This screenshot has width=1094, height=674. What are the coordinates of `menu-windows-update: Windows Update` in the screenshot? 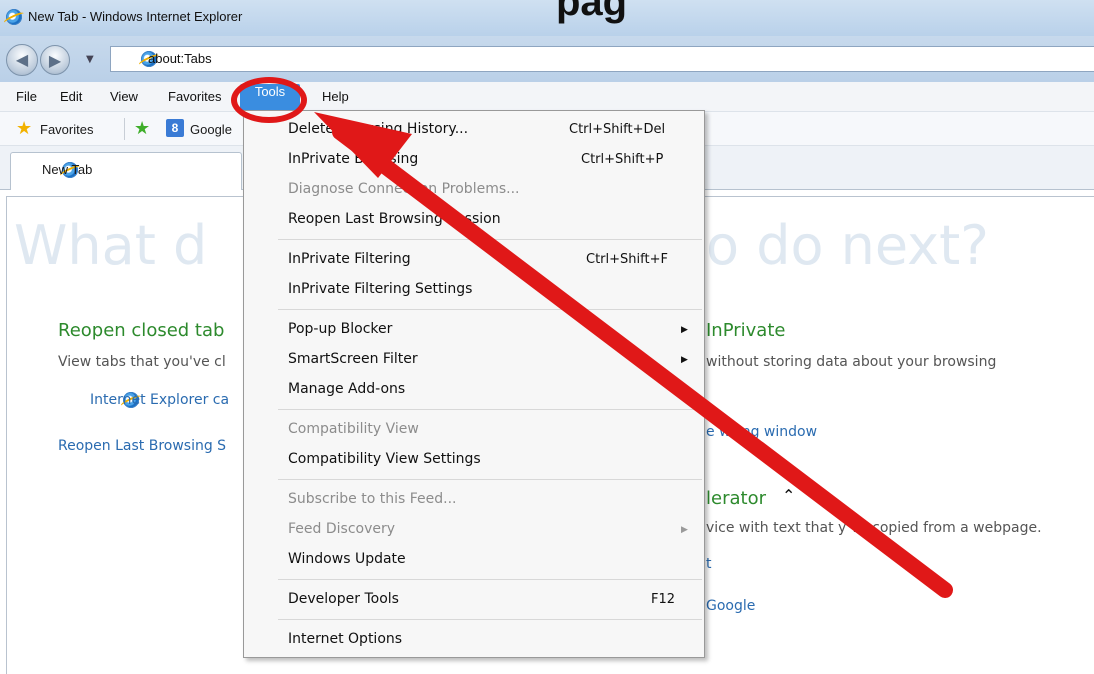 It's located at (347, 559).